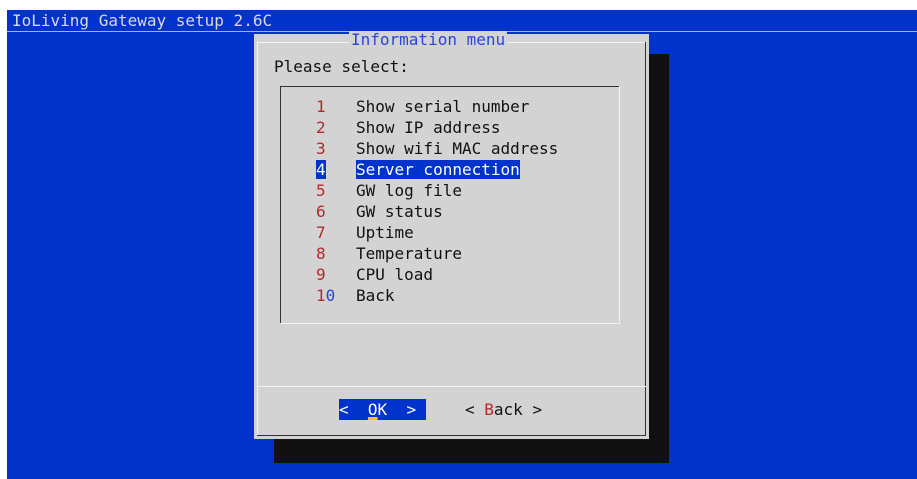  I want to click on back-button: < Back >, so click(503, 409).